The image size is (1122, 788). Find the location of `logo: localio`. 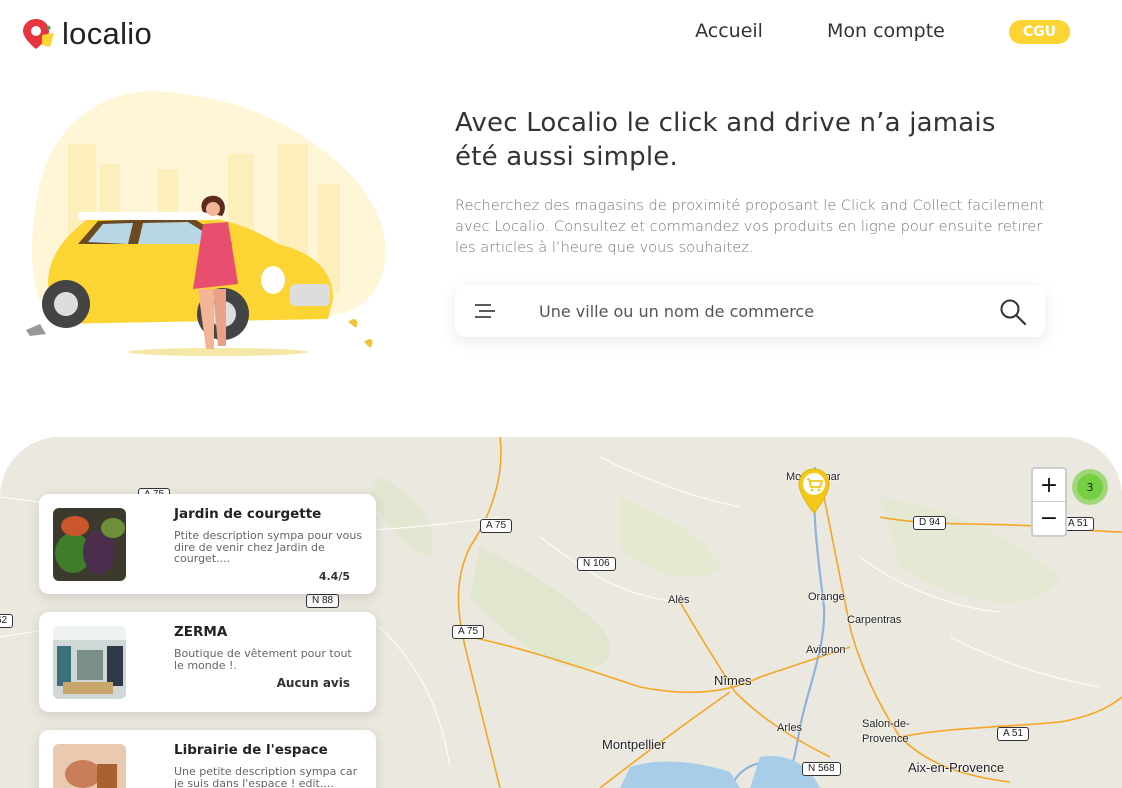

logo: localio is located at coordinates (87, 34).